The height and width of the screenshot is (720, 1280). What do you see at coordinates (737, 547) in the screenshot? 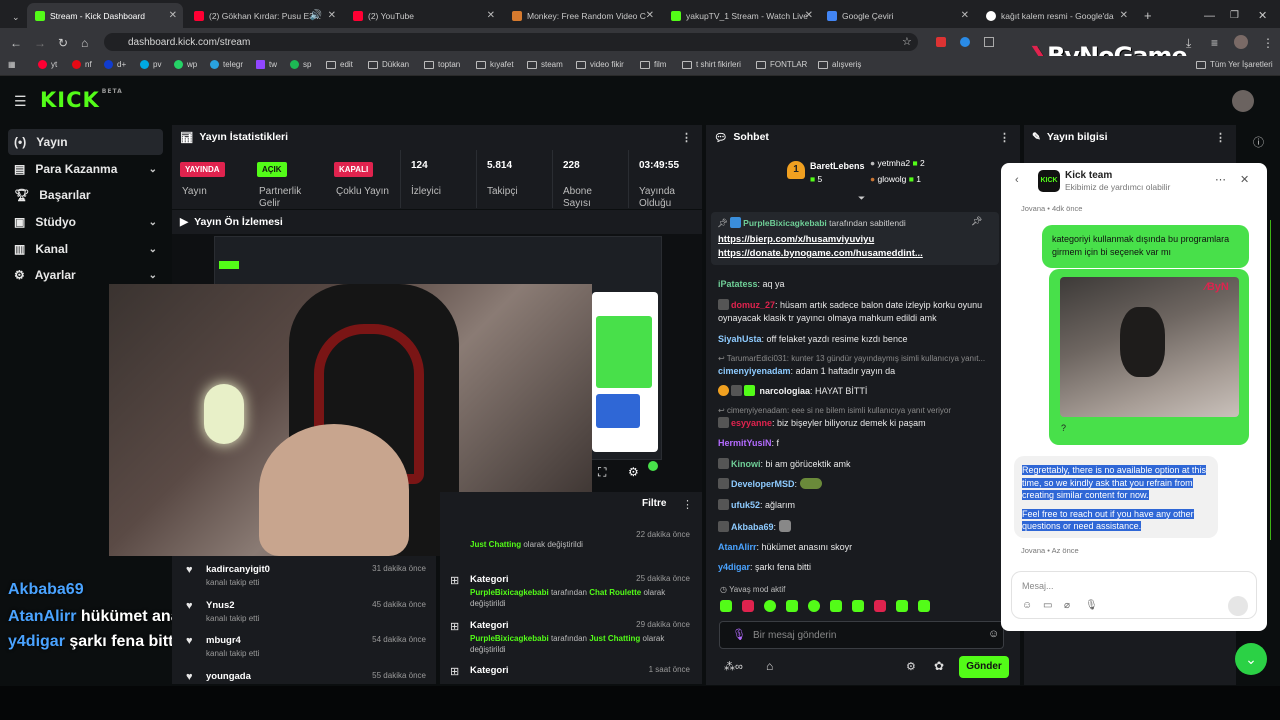
I see `chat-username: AtanAlirr` at bounding box center [737, 547].